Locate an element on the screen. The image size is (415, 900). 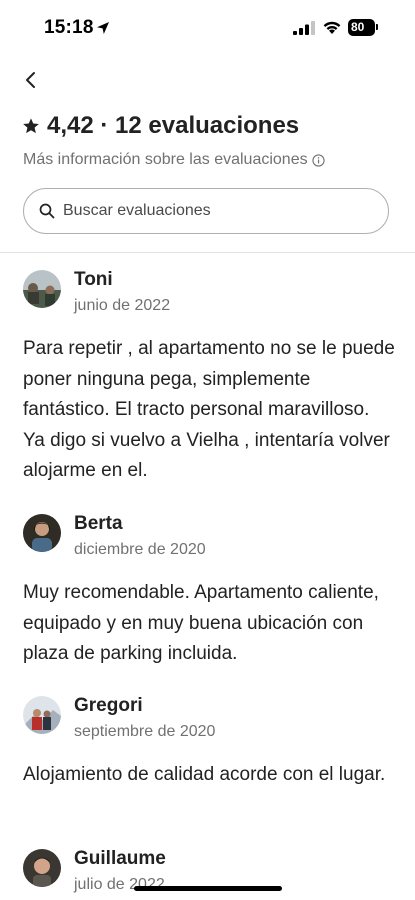
home-indicator is located at coordinates (208, 888).